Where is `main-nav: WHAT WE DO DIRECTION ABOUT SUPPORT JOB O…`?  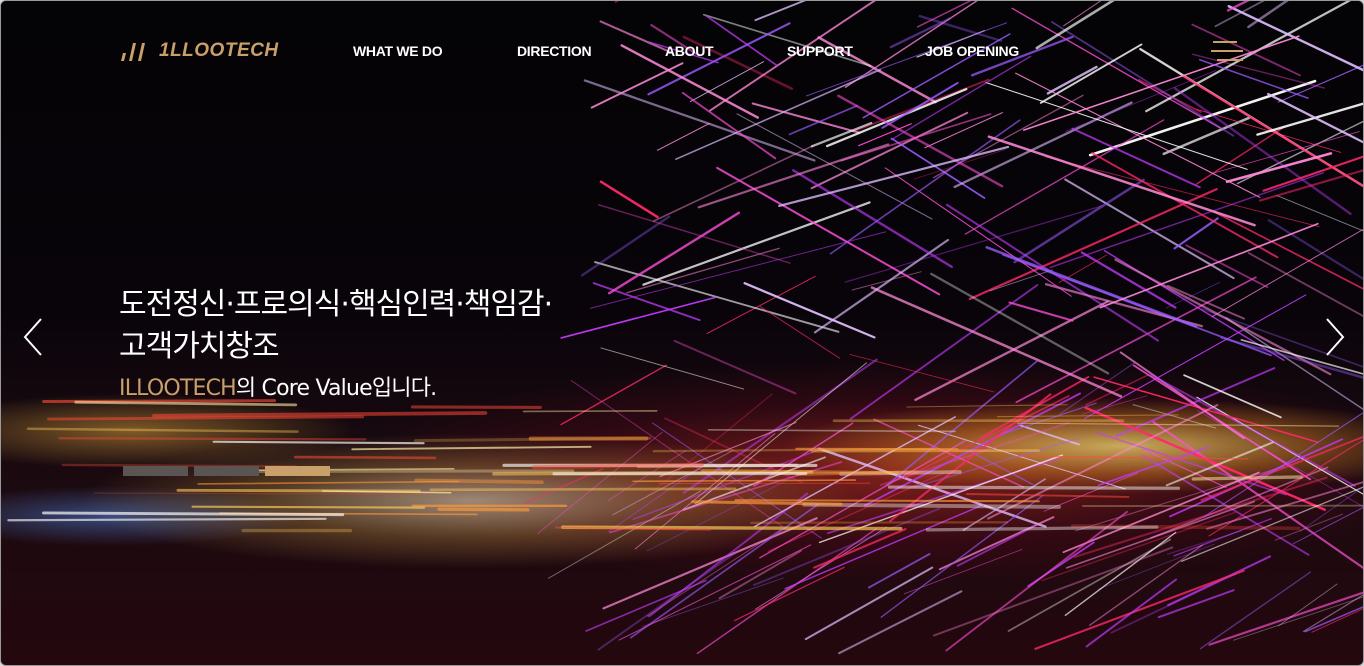 main-nav: WHAT WE DO DIRECTION ABOUT SUPPORT JOB O… is located at coordinates (682, 53).